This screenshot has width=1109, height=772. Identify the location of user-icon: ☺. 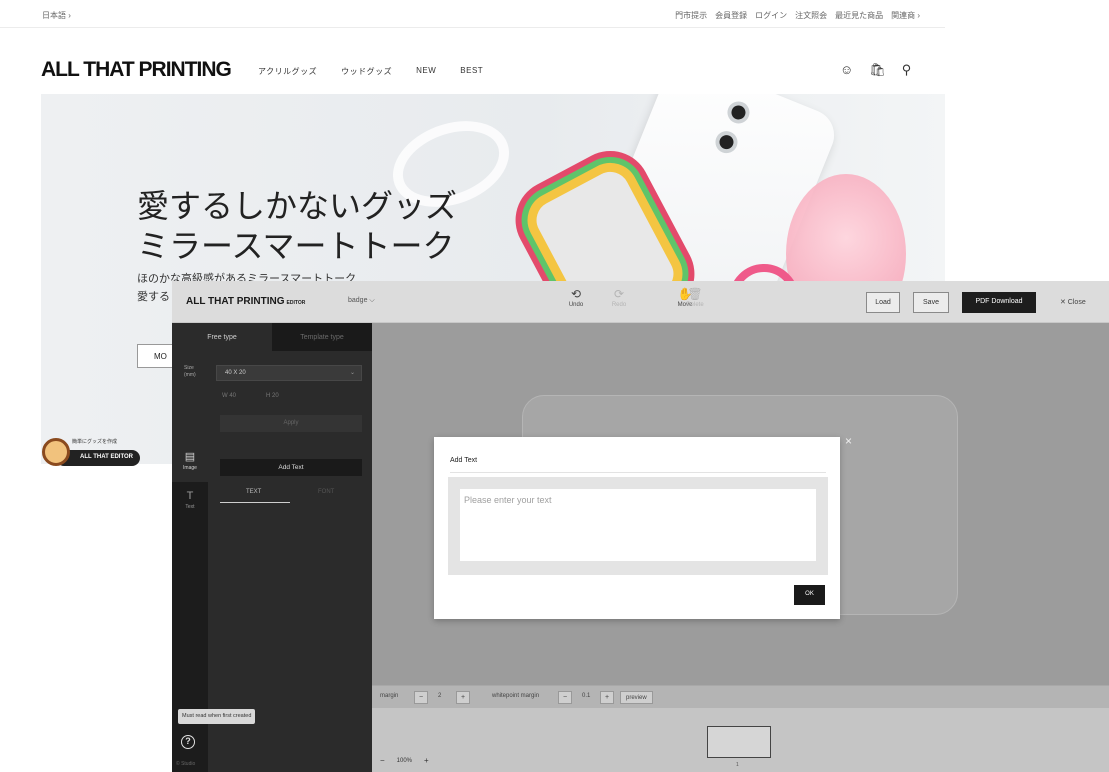
(846, 70).